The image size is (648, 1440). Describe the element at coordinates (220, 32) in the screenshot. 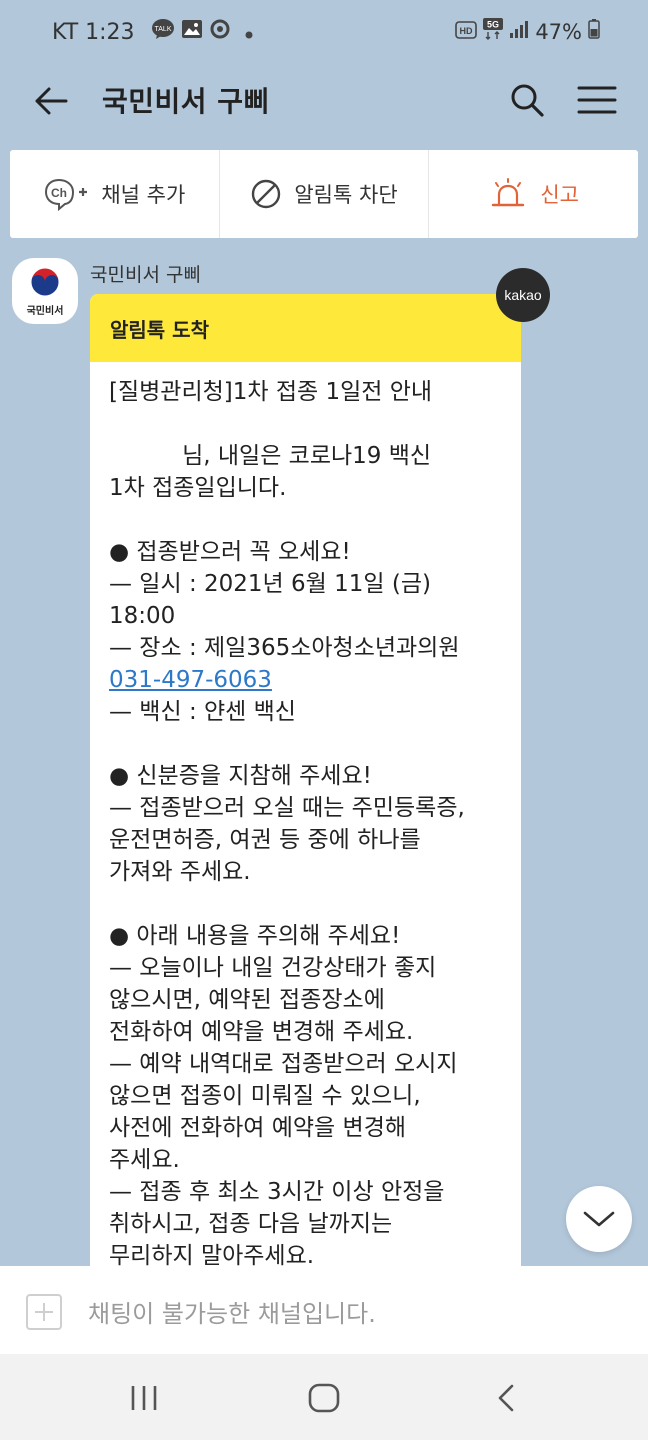

I see `sync-notification-icon` at that location.